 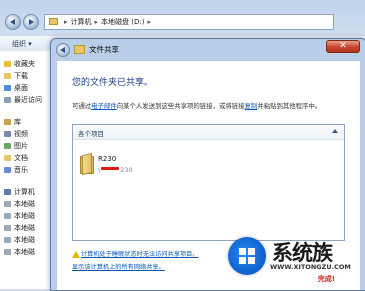 I want to click on instructions-middle: 向某个人发送到这些共享项的链接，或将链接, so click(x=180, y=106).